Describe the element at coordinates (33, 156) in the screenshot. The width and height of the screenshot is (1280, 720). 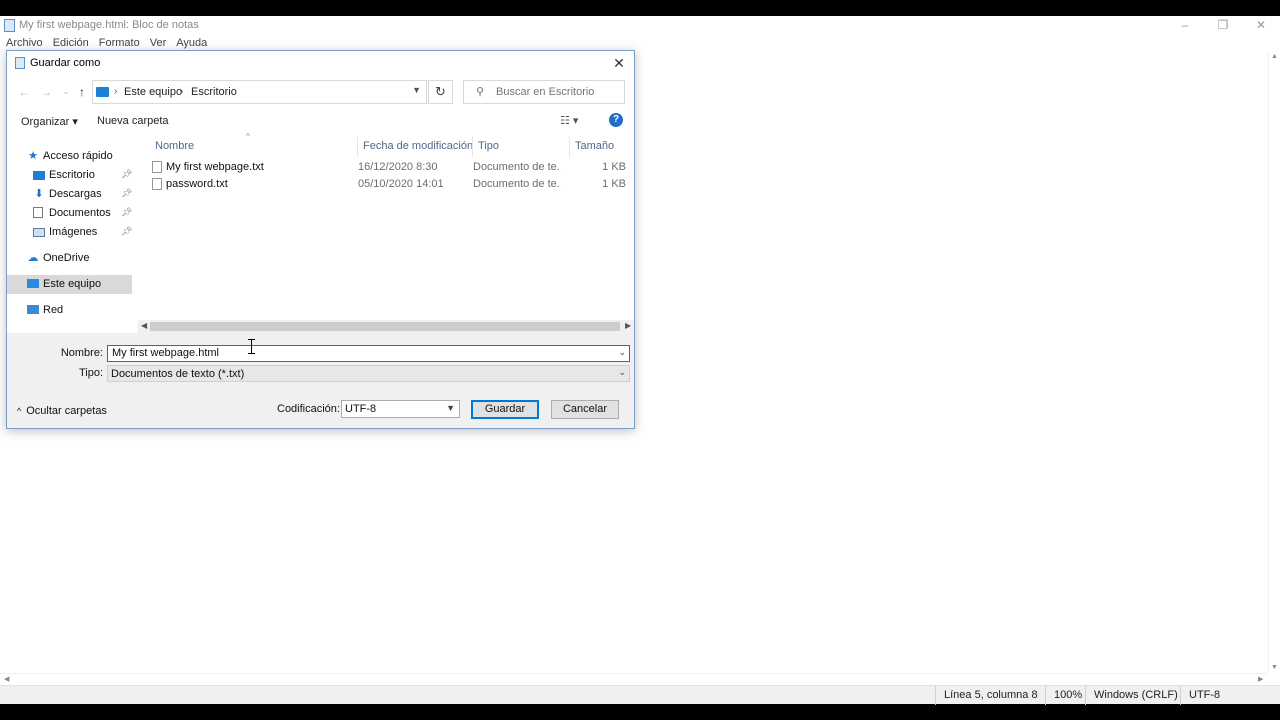
I see `star-icon: ★` at that location.